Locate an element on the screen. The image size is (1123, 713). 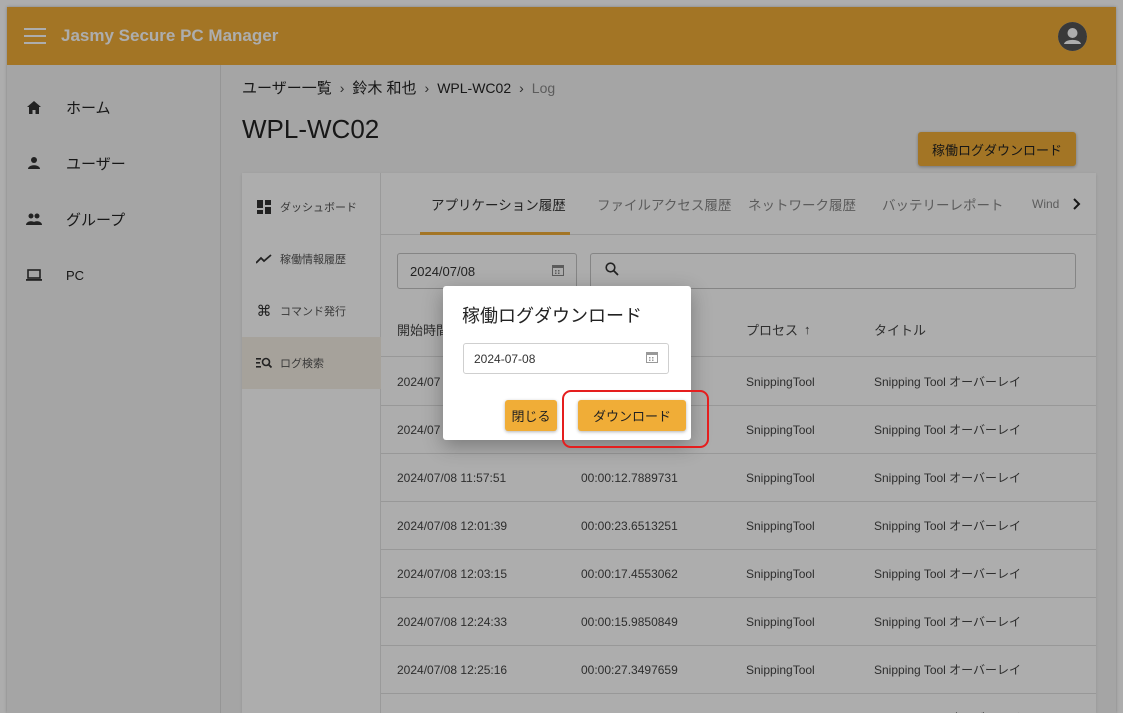
dialog-title: 稼働ログダウンロード is located at coordinates (552, 316).